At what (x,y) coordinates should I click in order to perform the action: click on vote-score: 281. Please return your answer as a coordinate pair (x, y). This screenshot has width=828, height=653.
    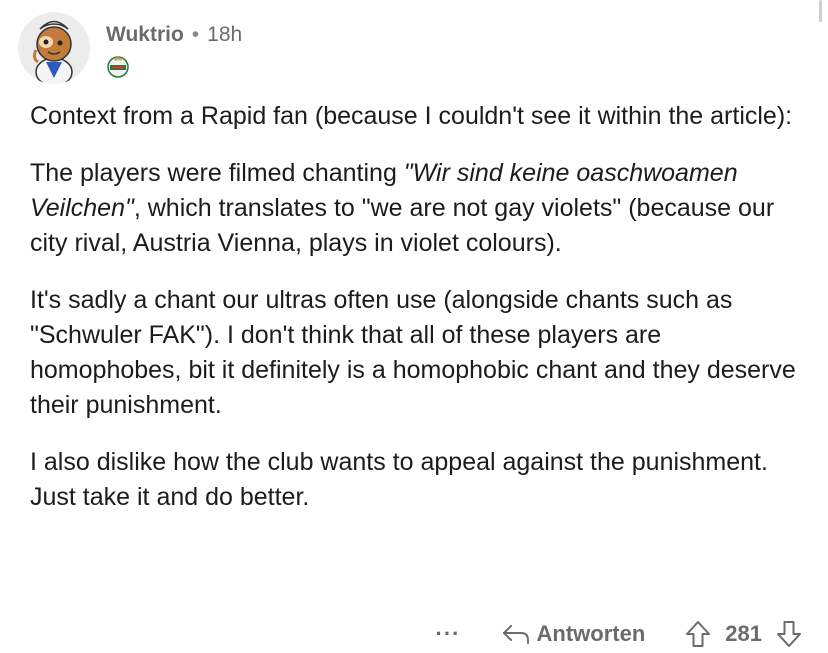
    Looking at the image, I should click on (743, 633).